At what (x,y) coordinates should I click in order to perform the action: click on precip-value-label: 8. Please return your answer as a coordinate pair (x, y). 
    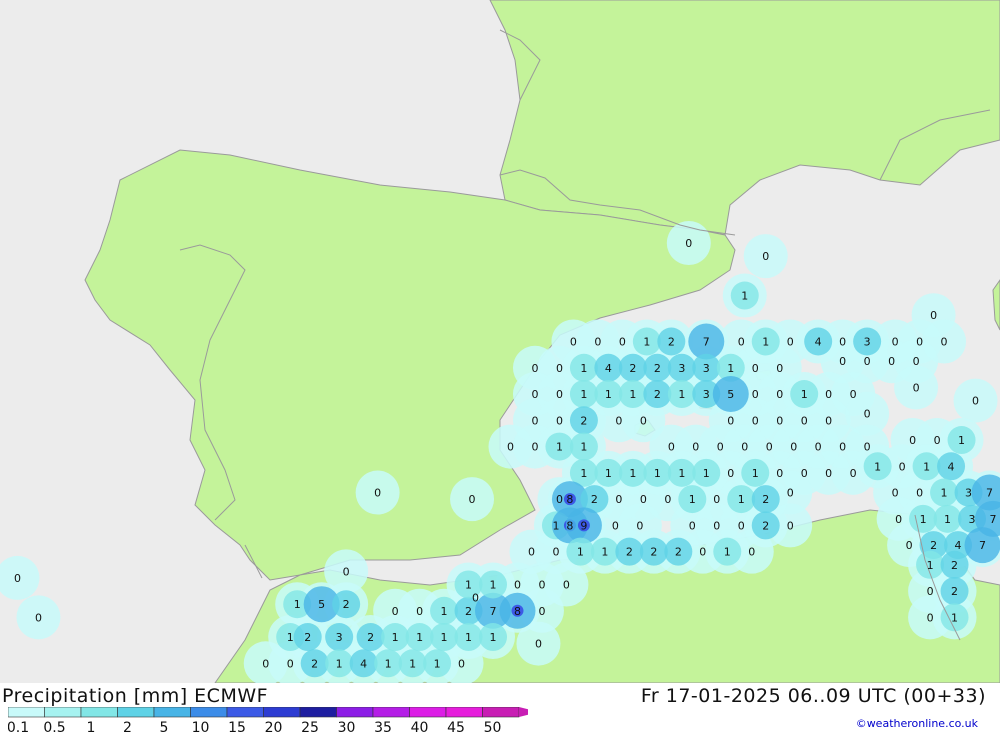
    Looking at the image, I should click on (569, 525).